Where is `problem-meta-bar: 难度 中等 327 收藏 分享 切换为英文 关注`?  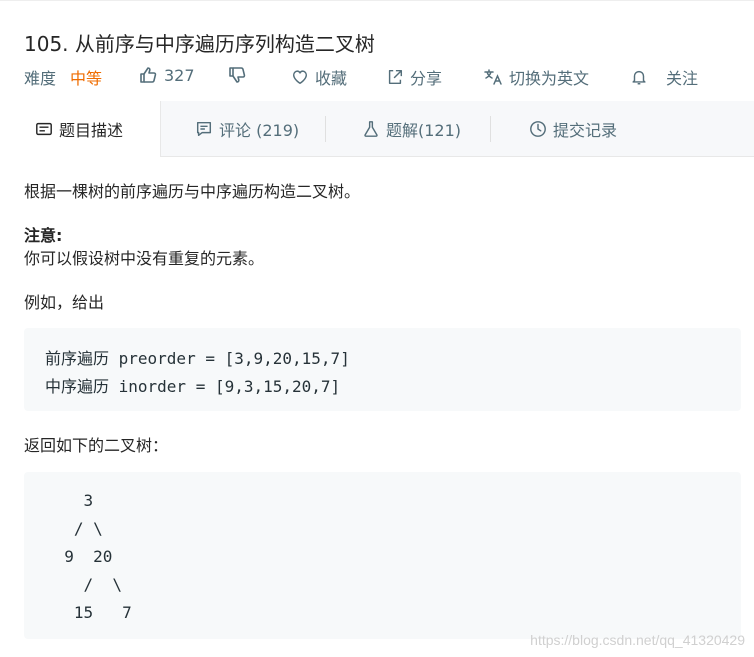
problem-meta-bar: 难度 中等 327 收藏 分享 切换为英文 关注 is located at coordinates (384, 77).